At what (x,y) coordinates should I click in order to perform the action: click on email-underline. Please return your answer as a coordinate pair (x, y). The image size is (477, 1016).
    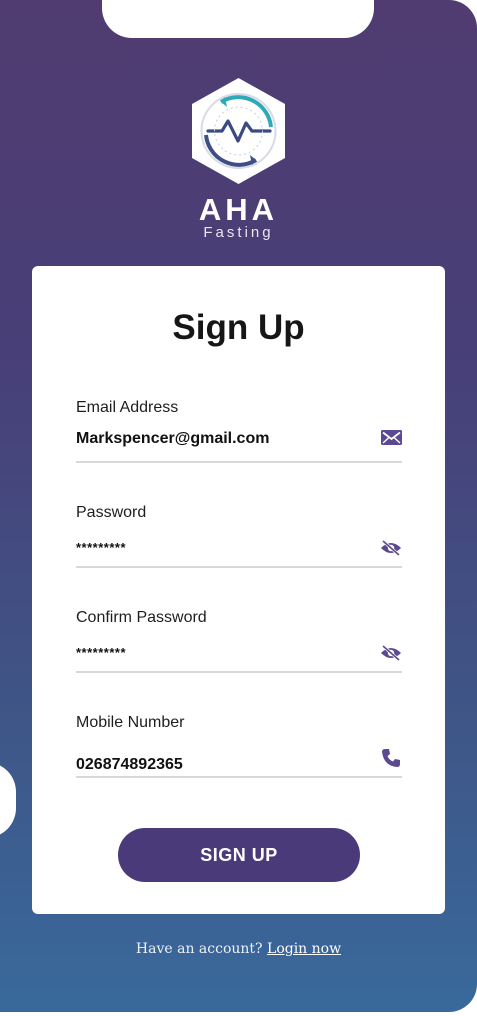
    Looking at the image, I should click on (239, 462).